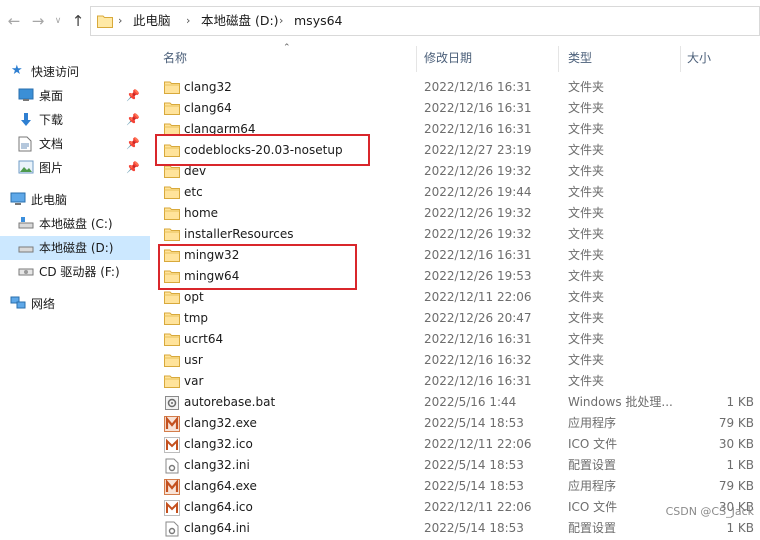 The height and width of the screenshot is (540, 760). Describe the element at coordinates (75, 120) in the screenshot. I see `sidebar-item-downloads: 下载 📌` at that location.